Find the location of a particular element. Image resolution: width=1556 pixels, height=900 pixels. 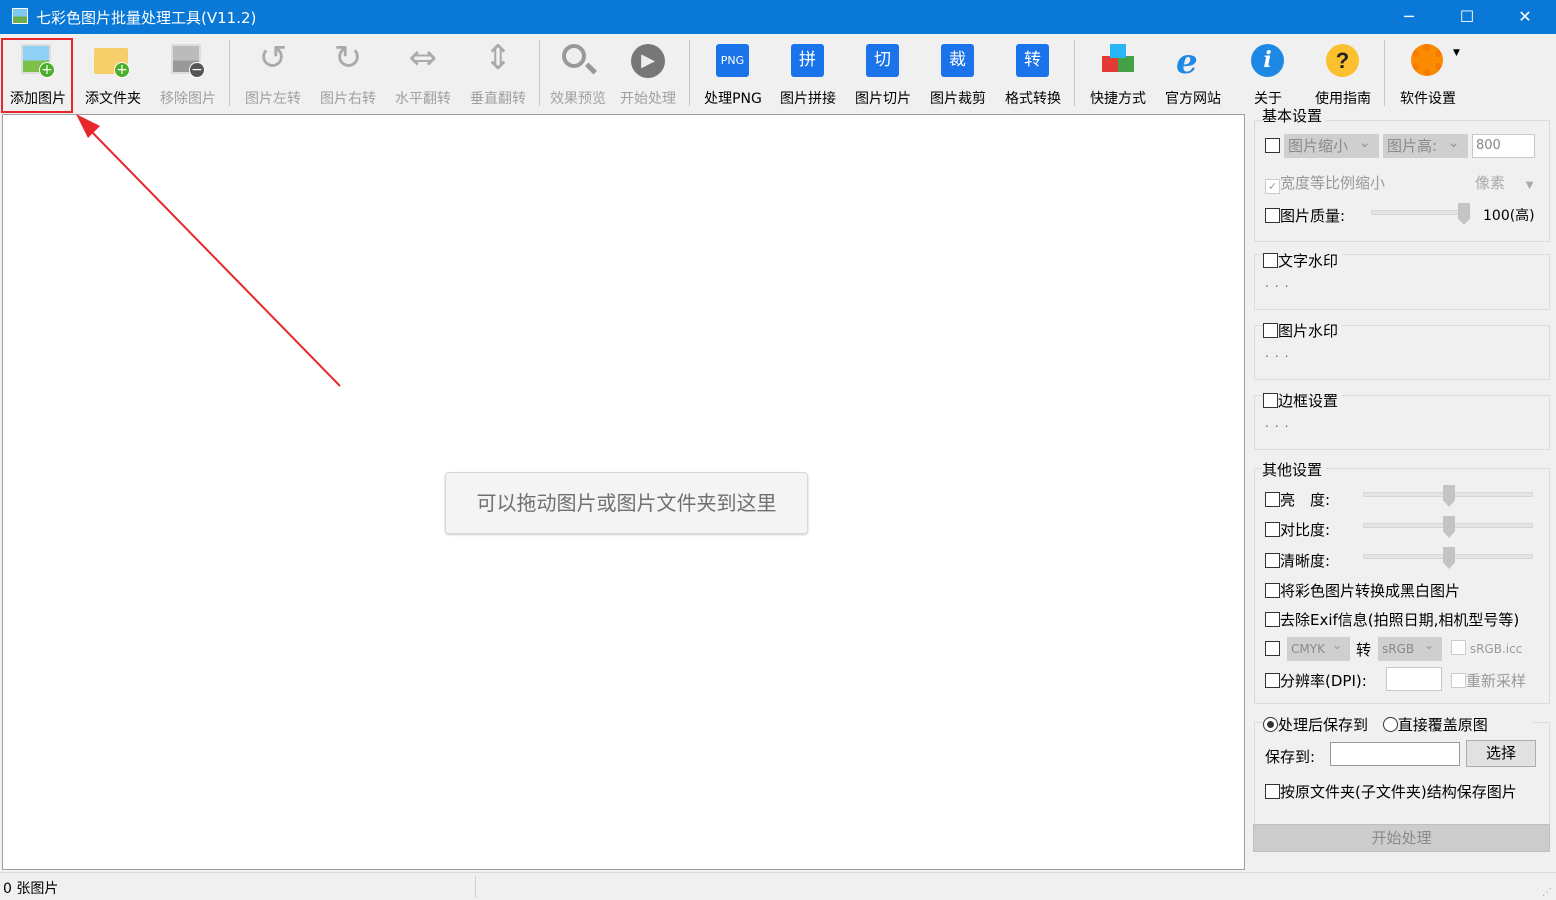

info-icon: i is located at coordinates (1268, 61).